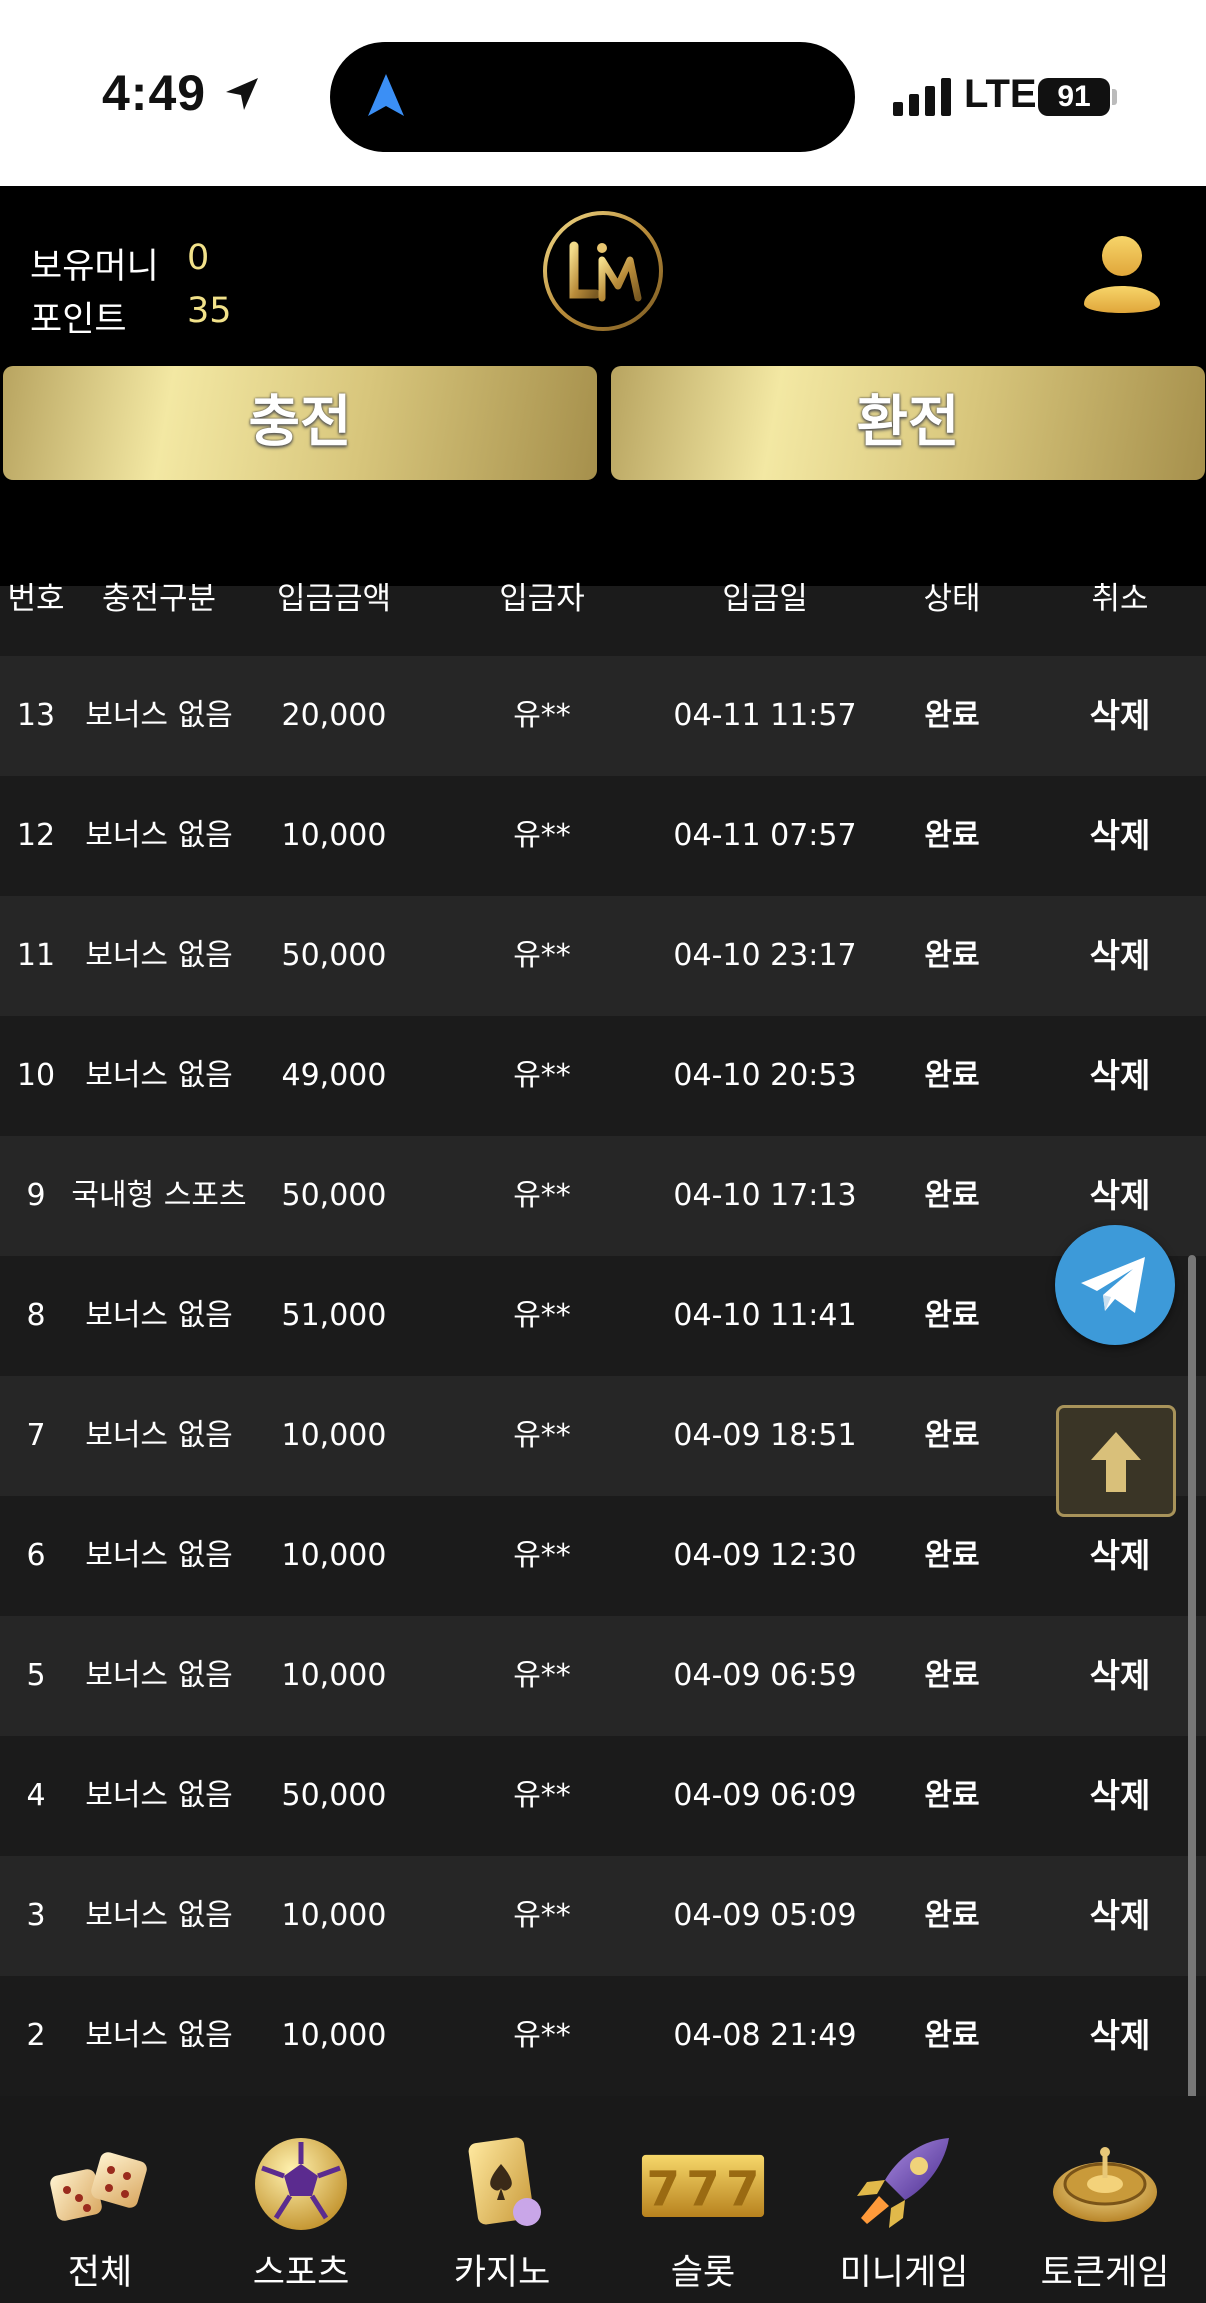 The height and width of the screenshot is (2303, 1206). What do you see at coordinates (1114, 97) in the screenshot?
I see `battery-tip` at bounding box center [1114, 97].